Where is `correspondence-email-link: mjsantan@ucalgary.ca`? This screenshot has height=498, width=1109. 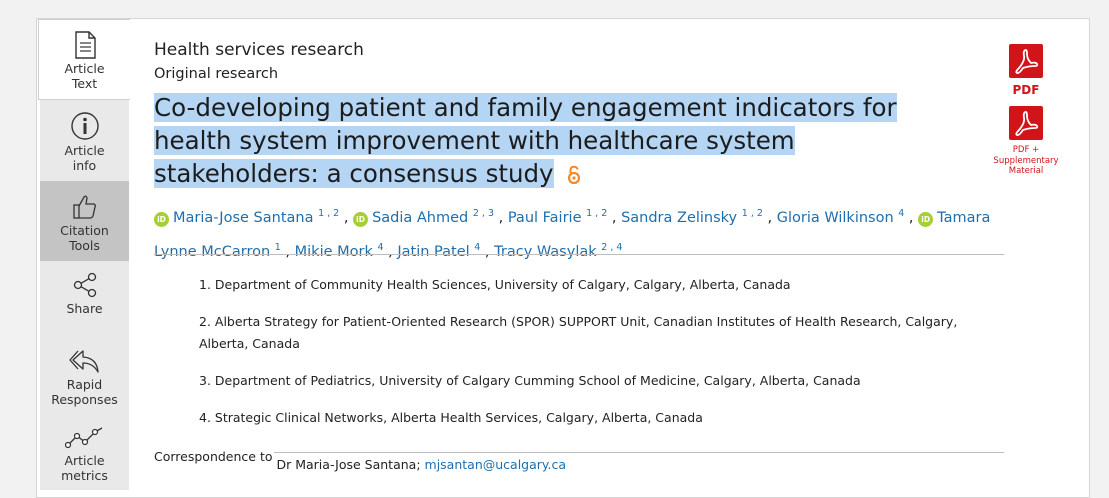
correspondence-email-link: mjsantan@ucalgary.ca is located at coordinates (496, 464).